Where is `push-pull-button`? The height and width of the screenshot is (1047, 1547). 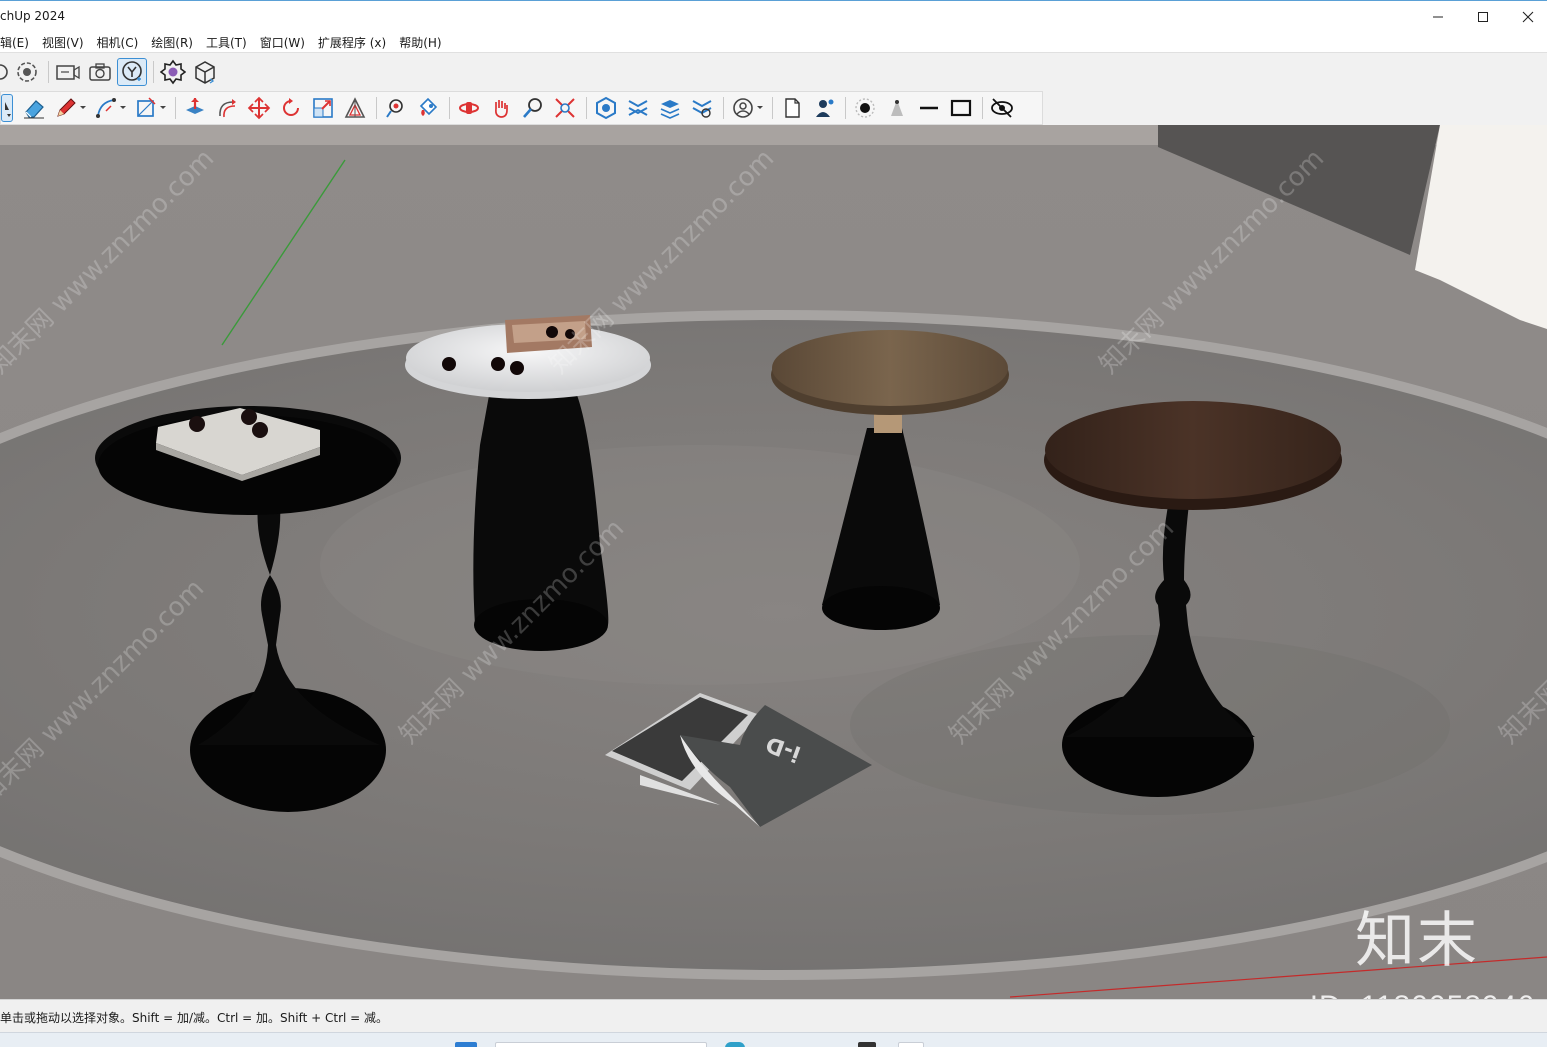 push-pull-button is located at coordinates (195, 108).